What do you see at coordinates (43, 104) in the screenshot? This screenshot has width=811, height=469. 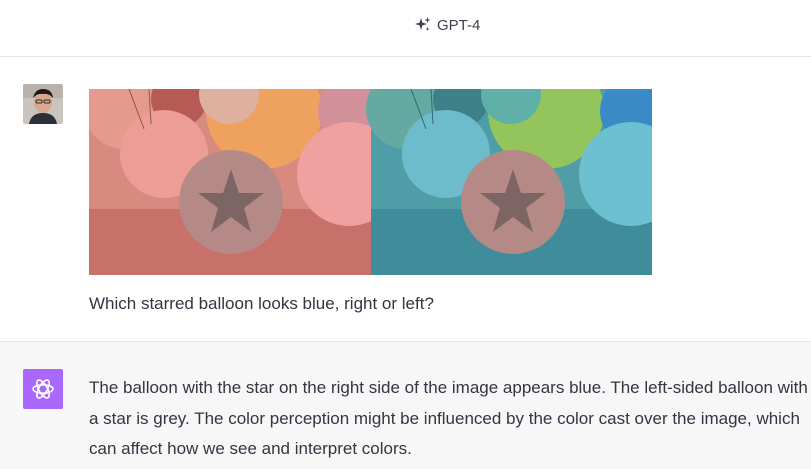 I see `user-avatar` at bounding box center [43, 104].